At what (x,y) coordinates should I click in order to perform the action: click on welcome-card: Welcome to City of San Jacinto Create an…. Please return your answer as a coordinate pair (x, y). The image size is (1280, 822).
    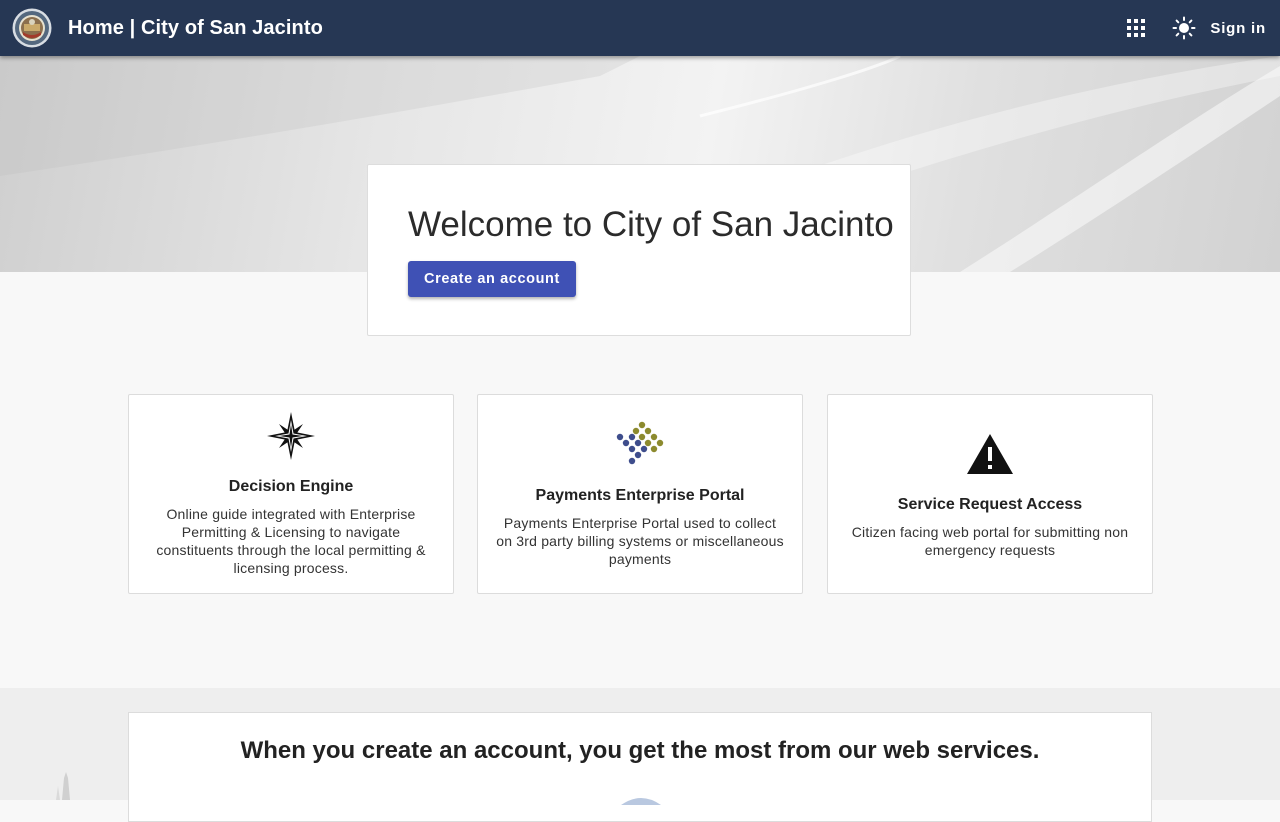
    Looking at the image, I should click on (639, 250).